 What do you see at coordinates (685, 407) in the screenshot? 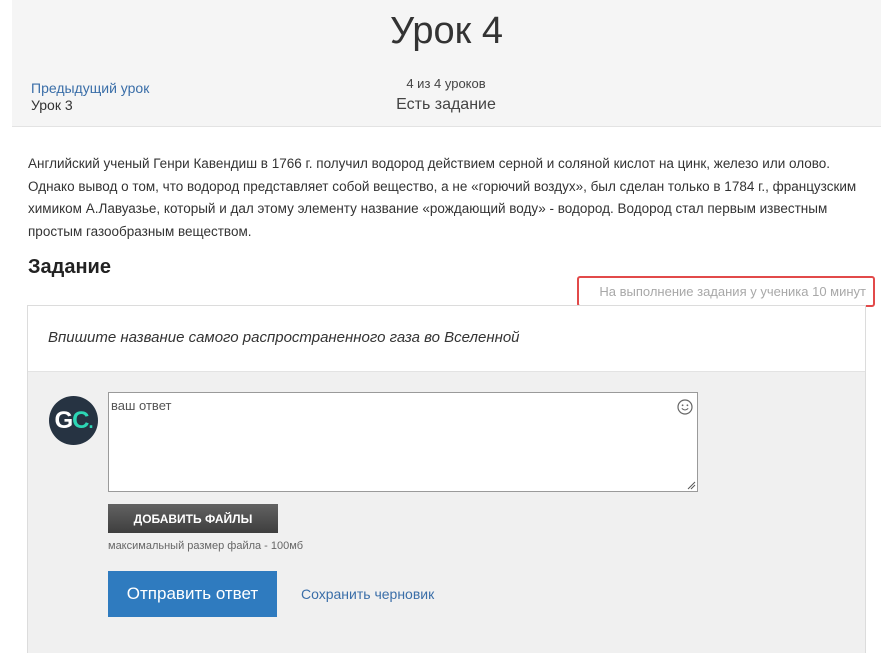
I see `smiley-icon` at bounding box center [685, 407].